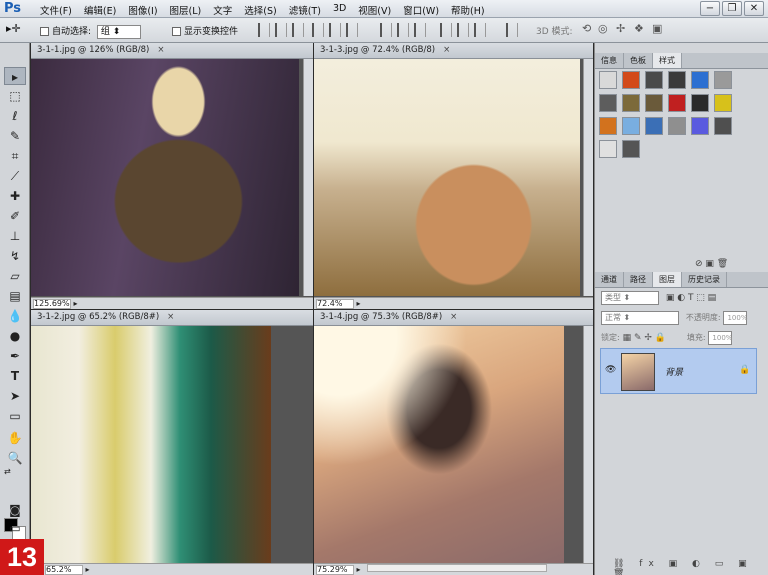 The width and height of the screenshot is (768, 575). What do you see at coordinates (186, 10) in the screenshot?
I see `menu-layer: 图层(L)` at bounding box center [186, 10].